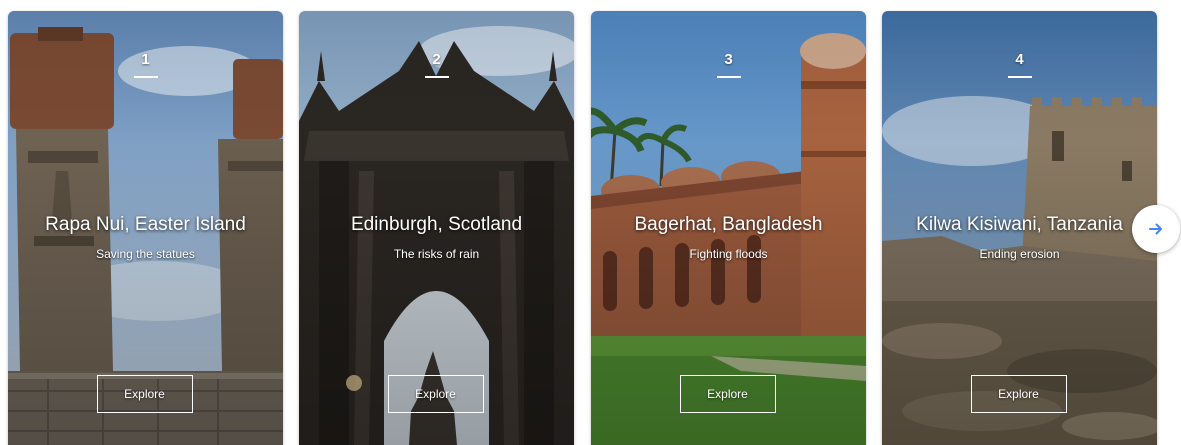 This screenshot has width=1181, height=445. Describe the element at coordinates (145, 59) in the screenshot. I see `card-number: 1` at that location.